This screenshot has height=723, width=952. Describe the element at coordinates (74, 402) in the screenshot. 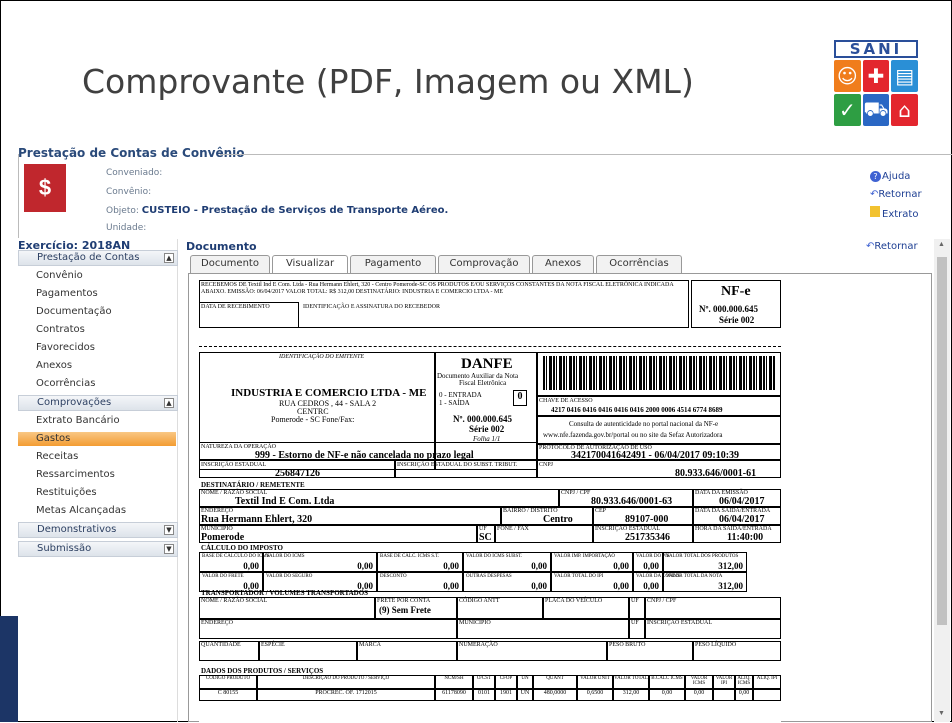

I see `section-comprovacoes-label: Comprovações` at that location.